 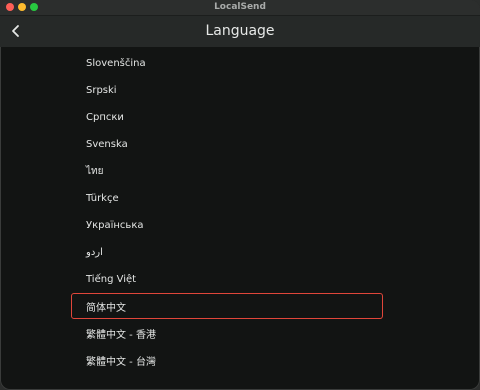 What do you see at coordinates (227, 252) in the screenshot?
I see `language-option-urdu: اردو` at bounding box center [227, 252].